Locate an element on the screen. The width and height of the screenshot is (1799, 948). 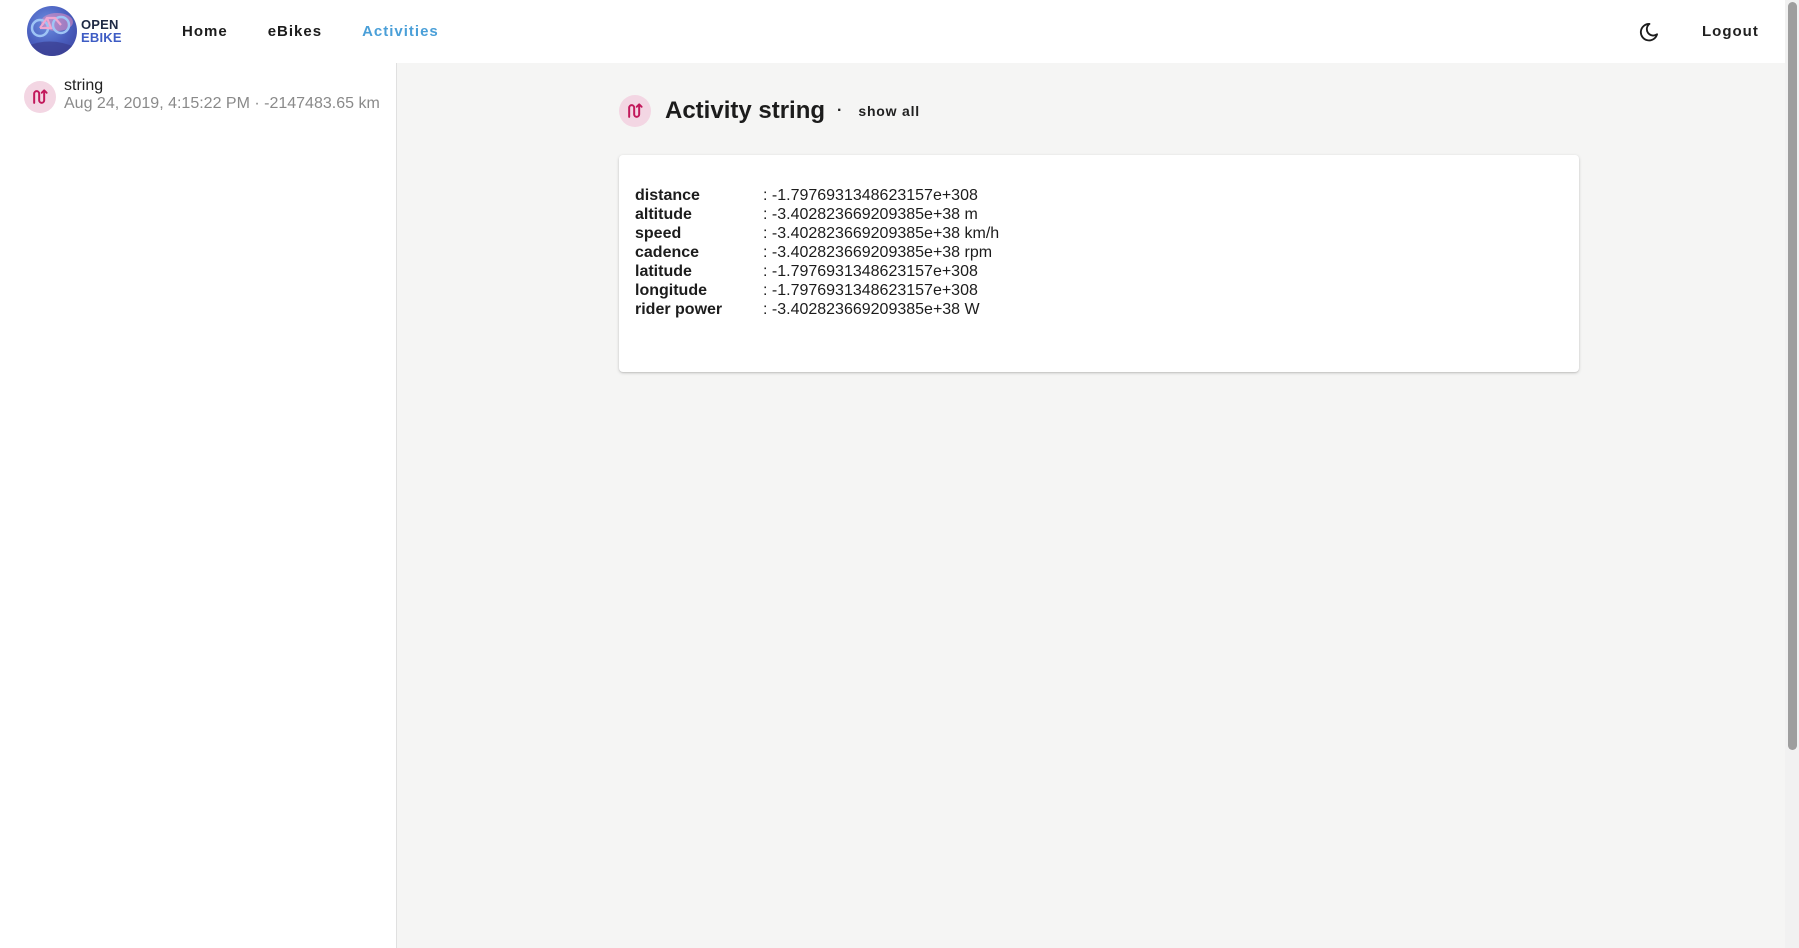
activity-avatar is located at coordinates (40, 97).